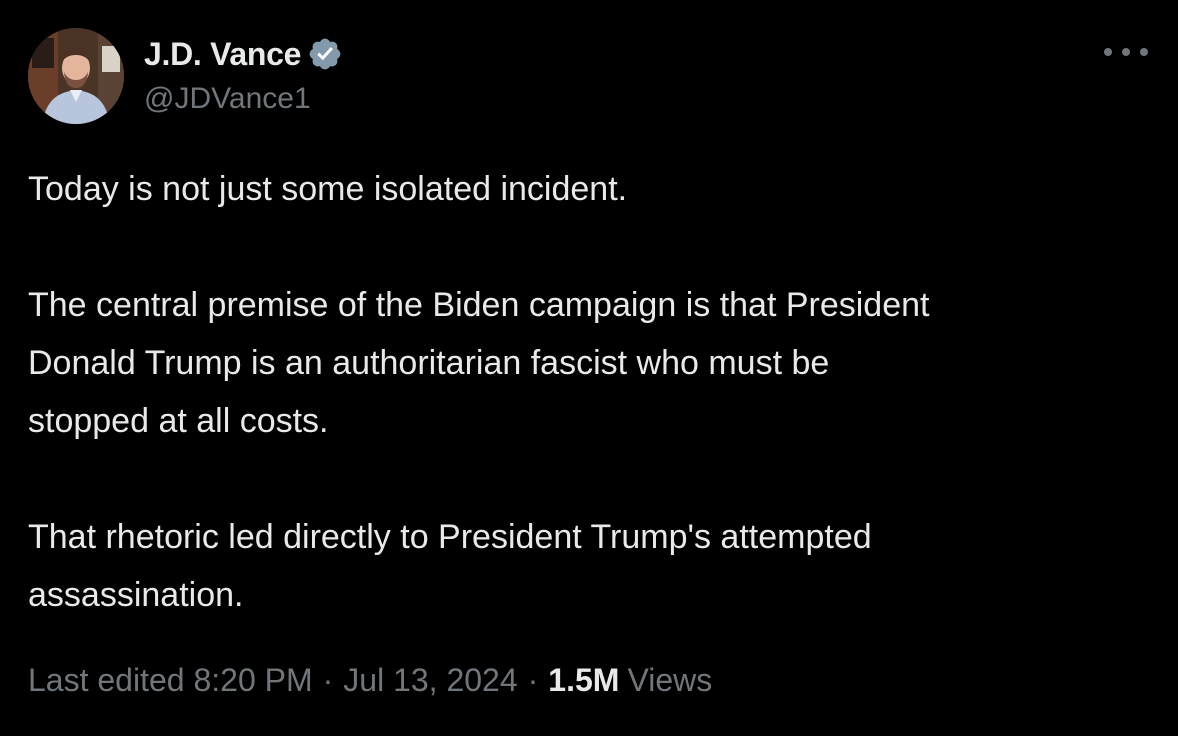 The height and width of the screenshot is (736, 1178). What do you see at coordinates (430, 680) in the screenshot?
I see `post-date: Jul 13, 2024` at bounding box center [430, 680].